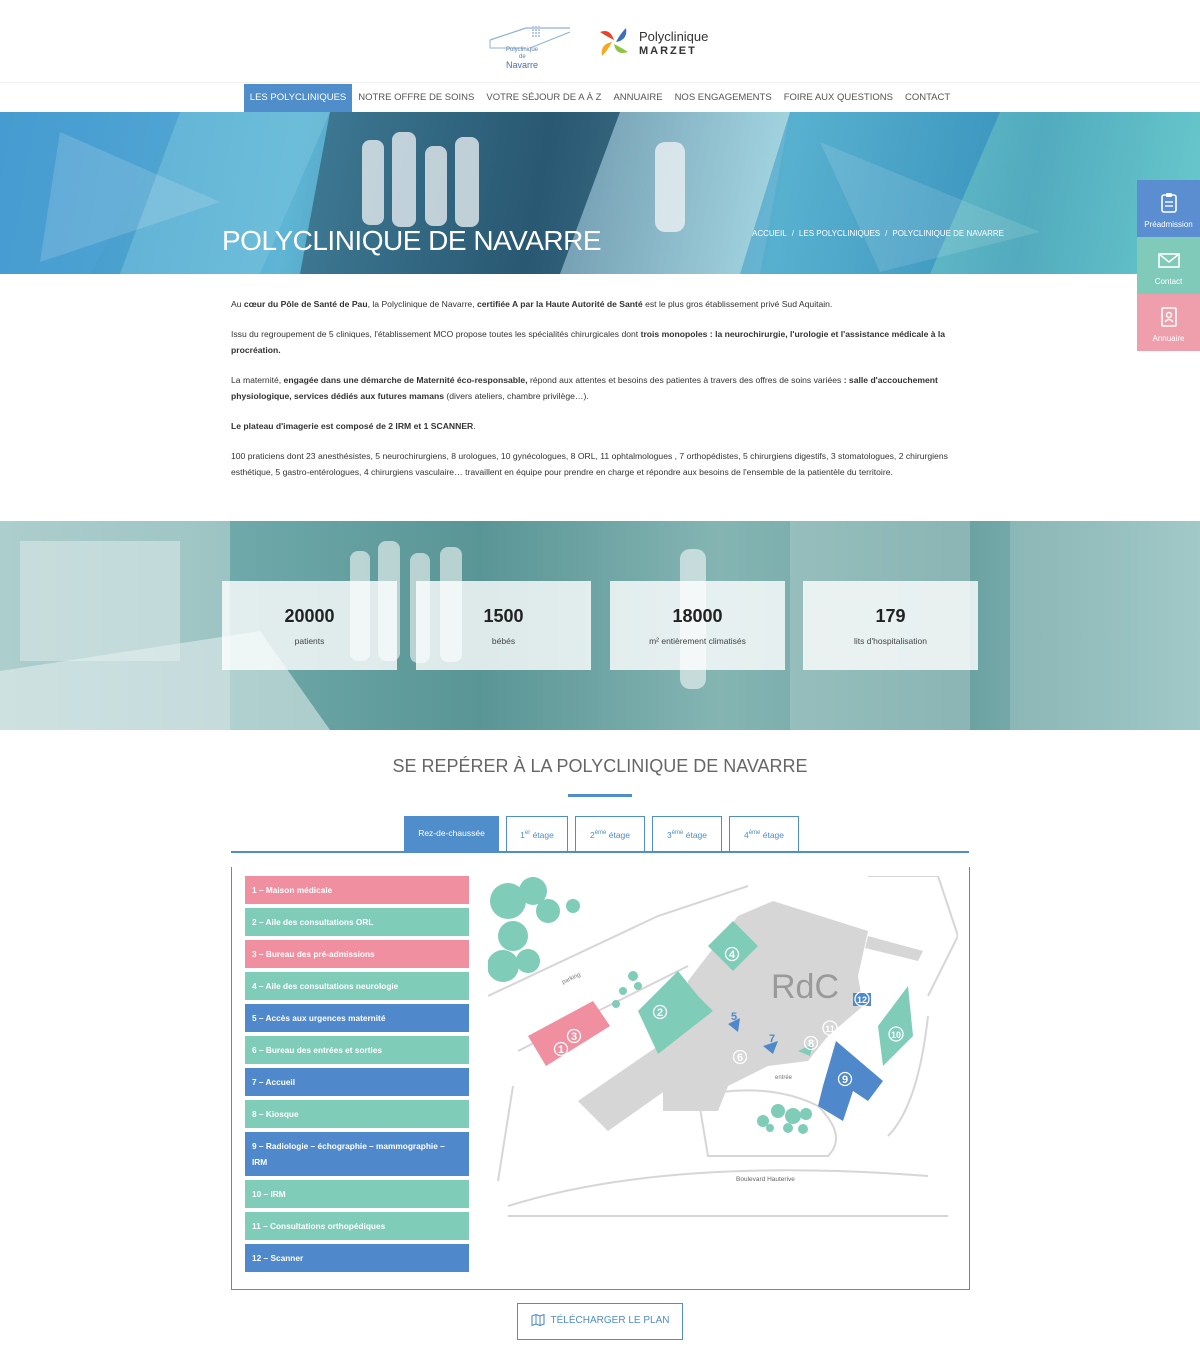 The height and width of the screenshot is (1362, 1200). Describe the element at coordinates (412, 240) in the screenshot. I see `page-title: POLYCLINIQUE DE NAVARRE` at that location.